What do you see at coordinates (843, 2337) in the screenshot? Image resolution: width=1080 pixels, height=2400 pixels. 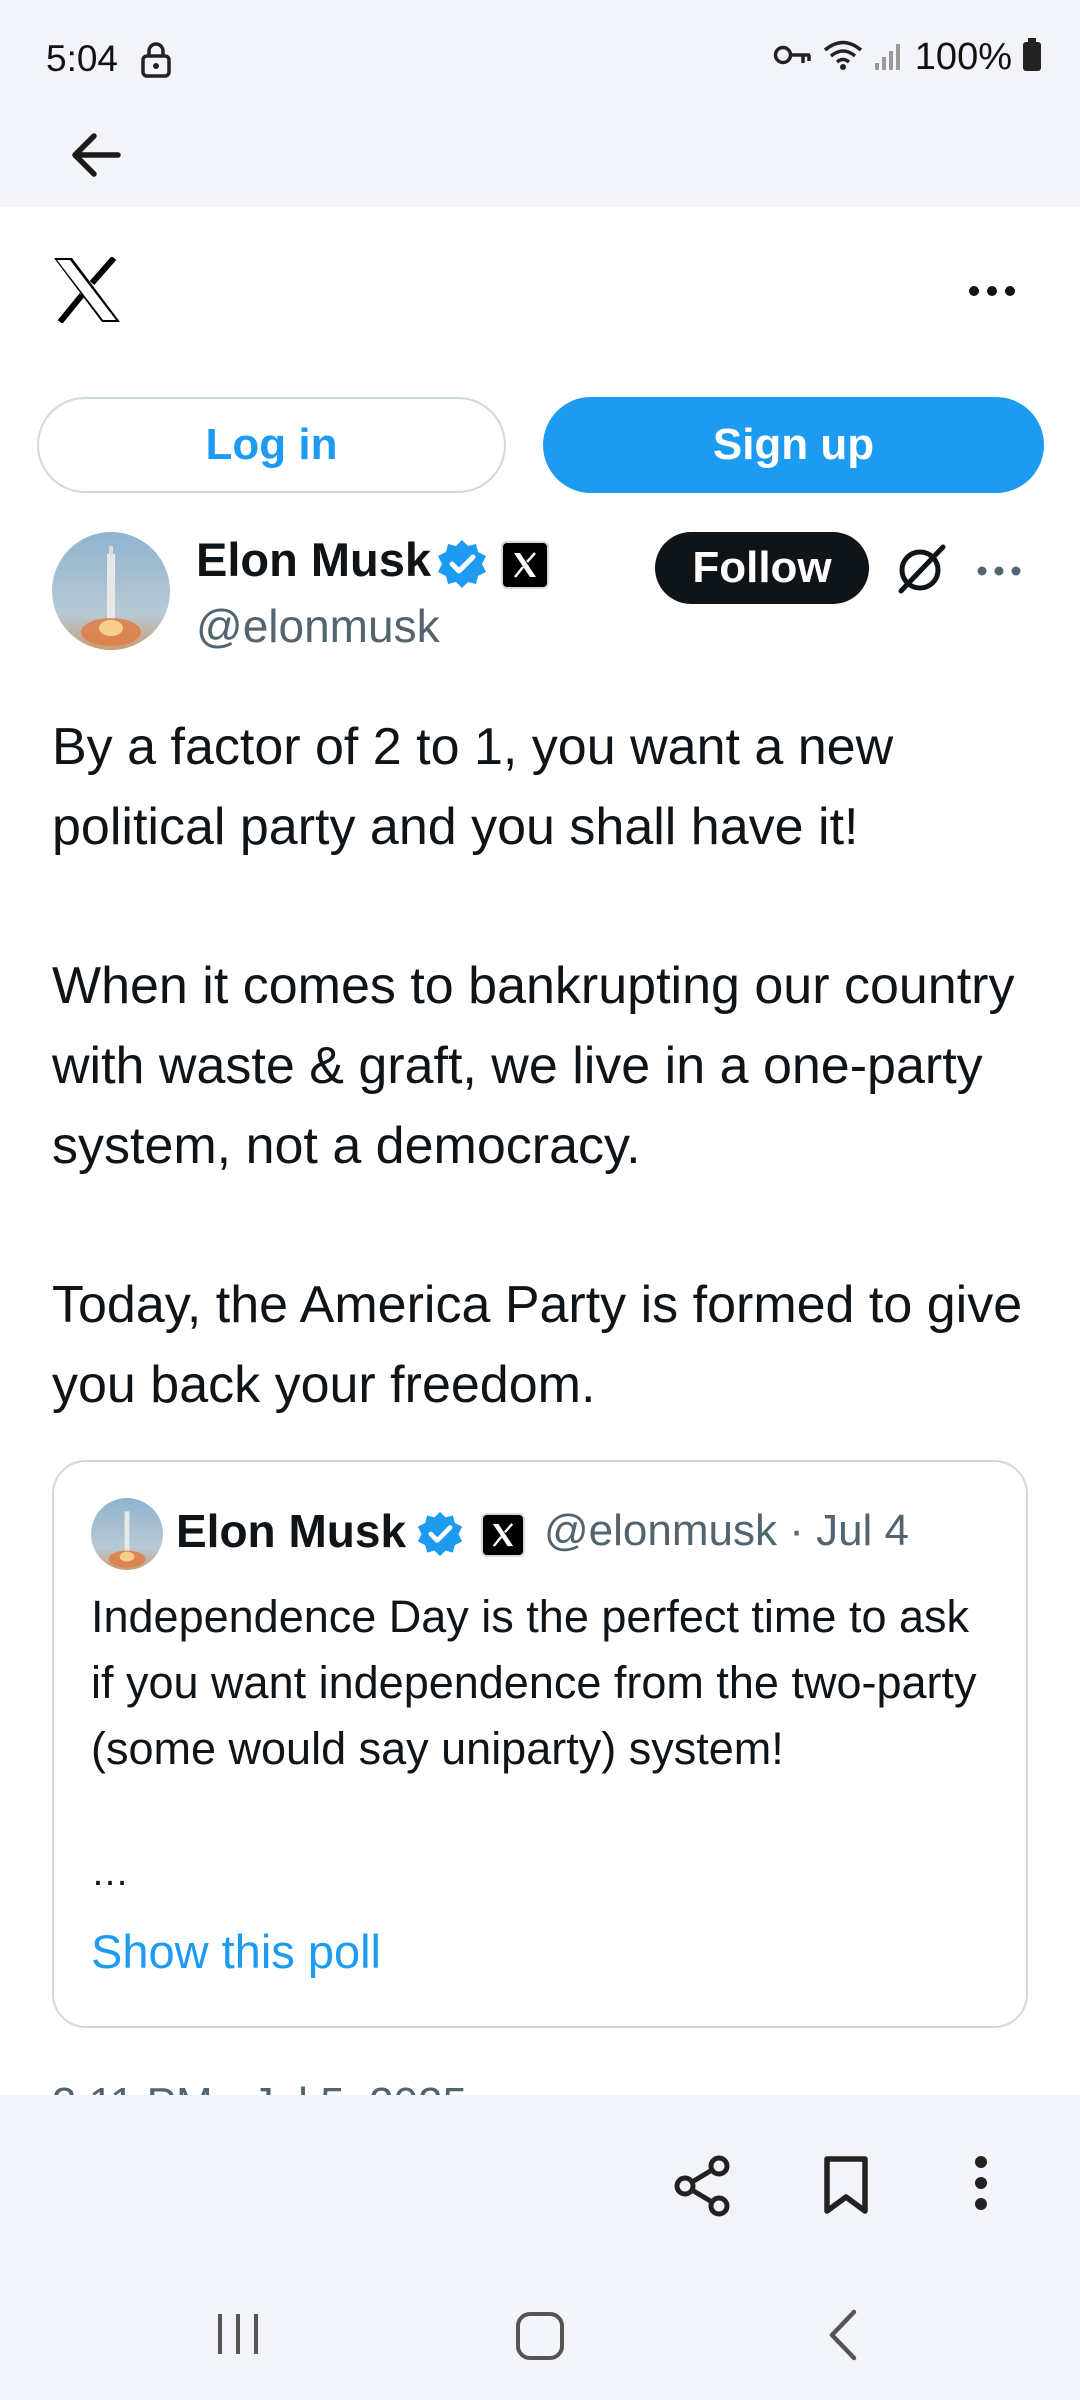 I see `nav-back-icon` at bounding box center [843, 2337].